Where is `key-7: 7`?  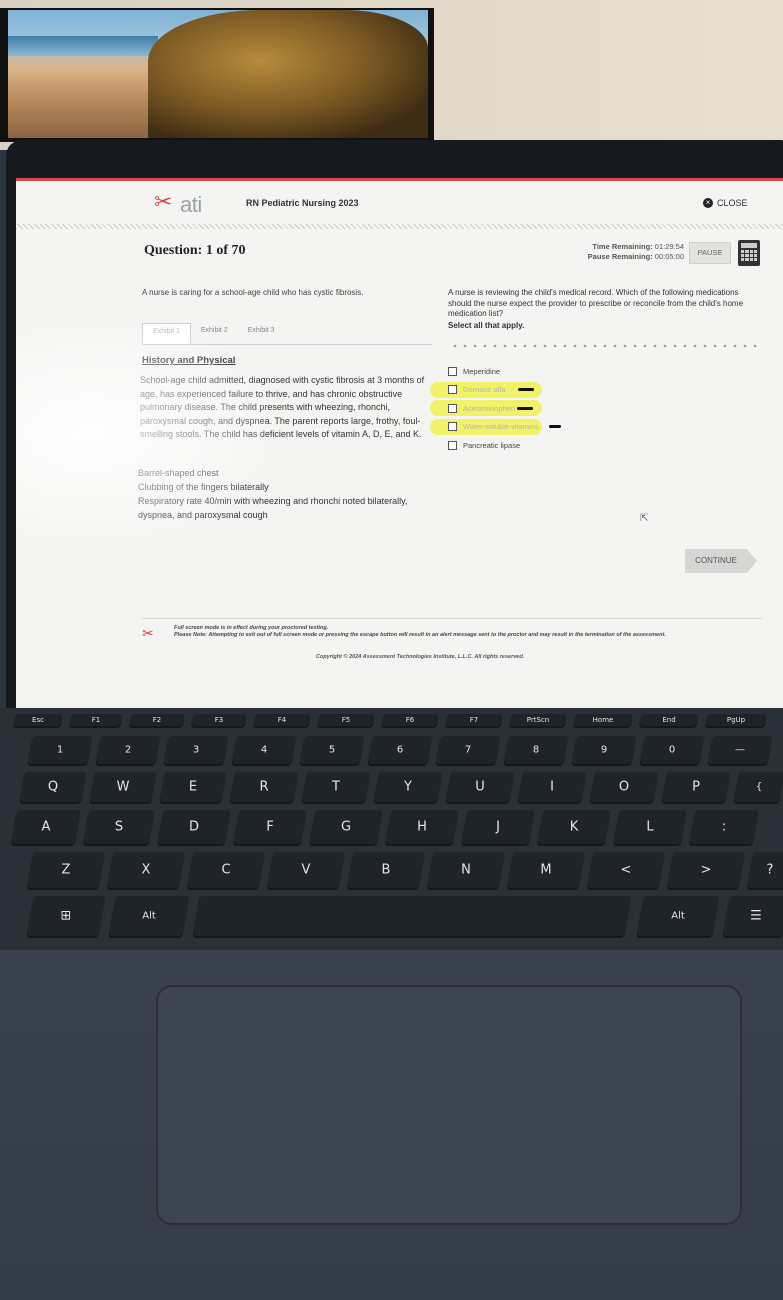 key-7: 7 is located at coordinates (468, 750).